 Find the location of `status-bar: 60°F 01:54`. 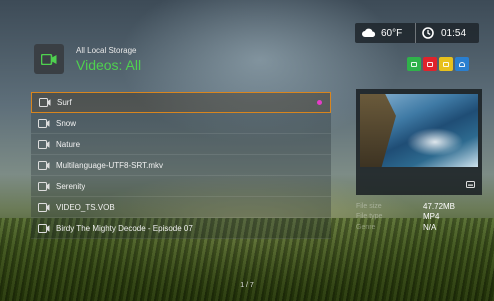

status-bar: 60°F 01:54 is located at coordinates (417, 33).